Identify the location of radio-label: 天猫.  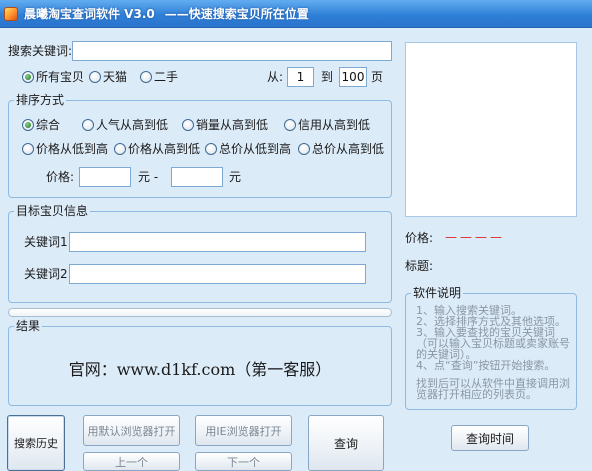
(115, 77).